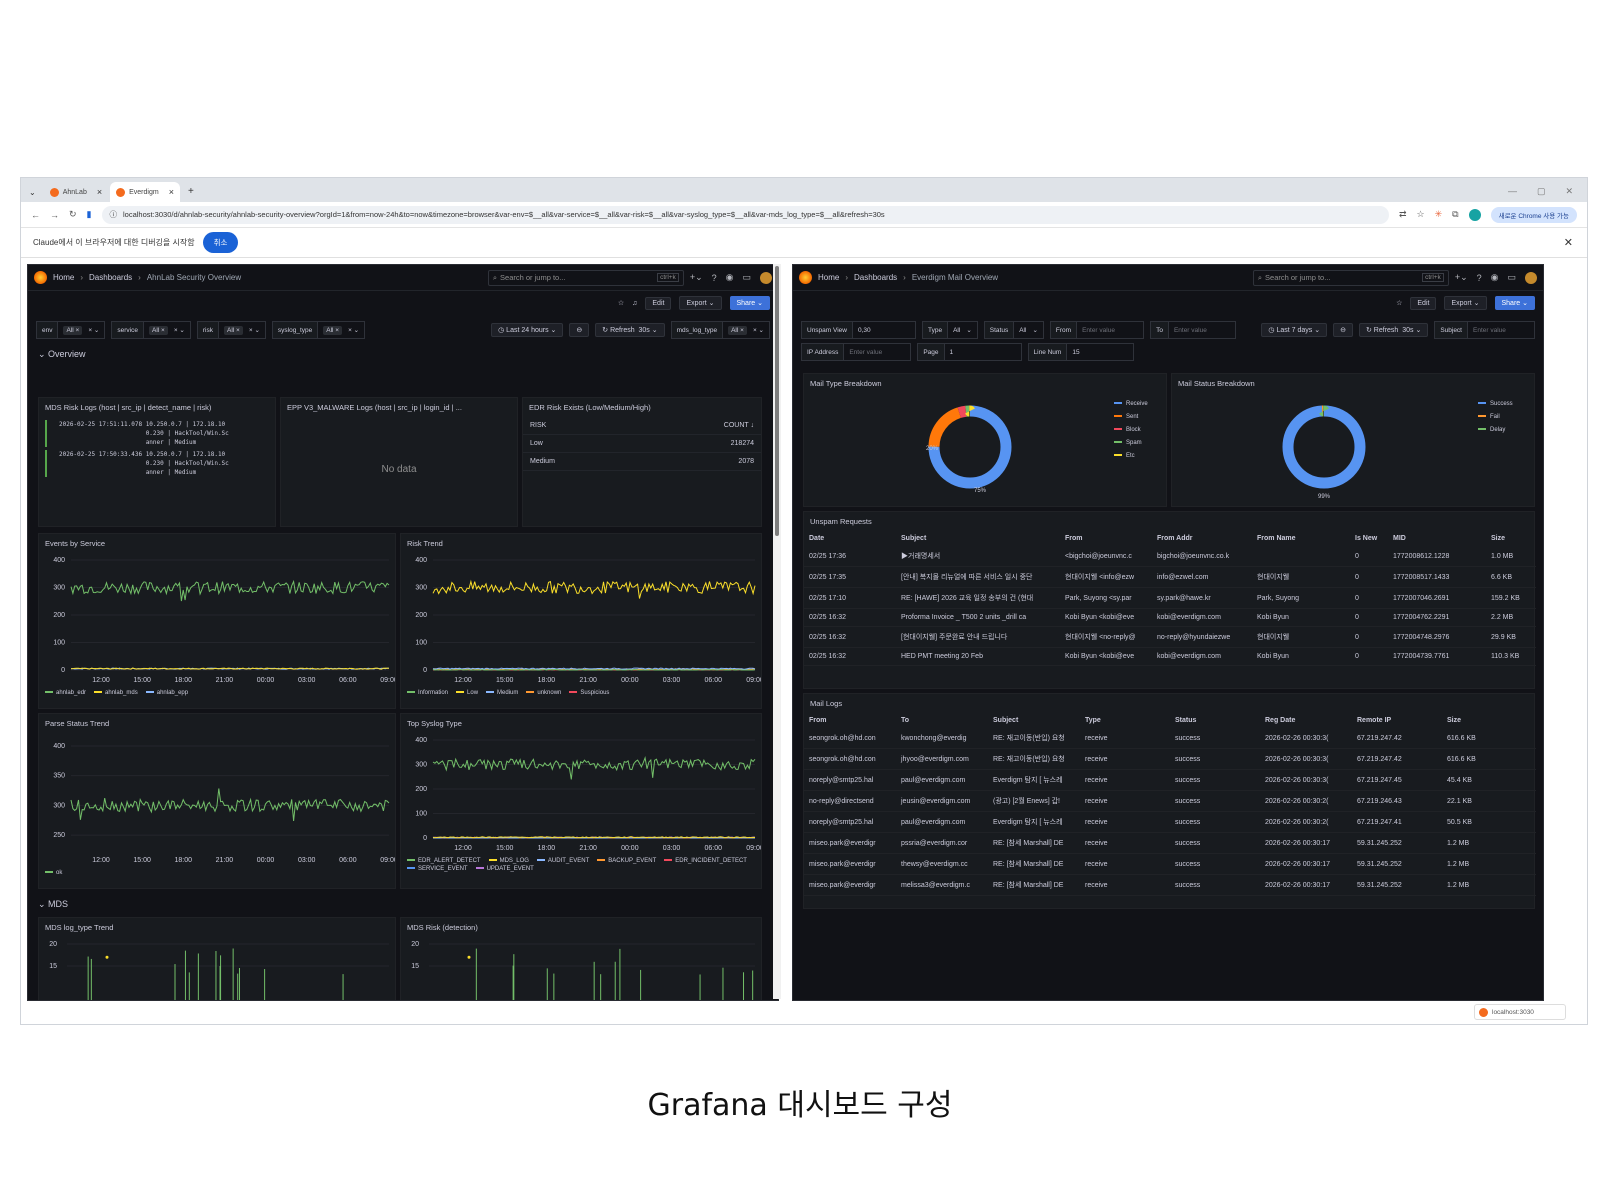 This screenshot has width=1600, height=1200. What do you see at coordinates (1131, 404) in the screenshot?
I see `legend-item: Receive` at bounding box center [1131, 404].